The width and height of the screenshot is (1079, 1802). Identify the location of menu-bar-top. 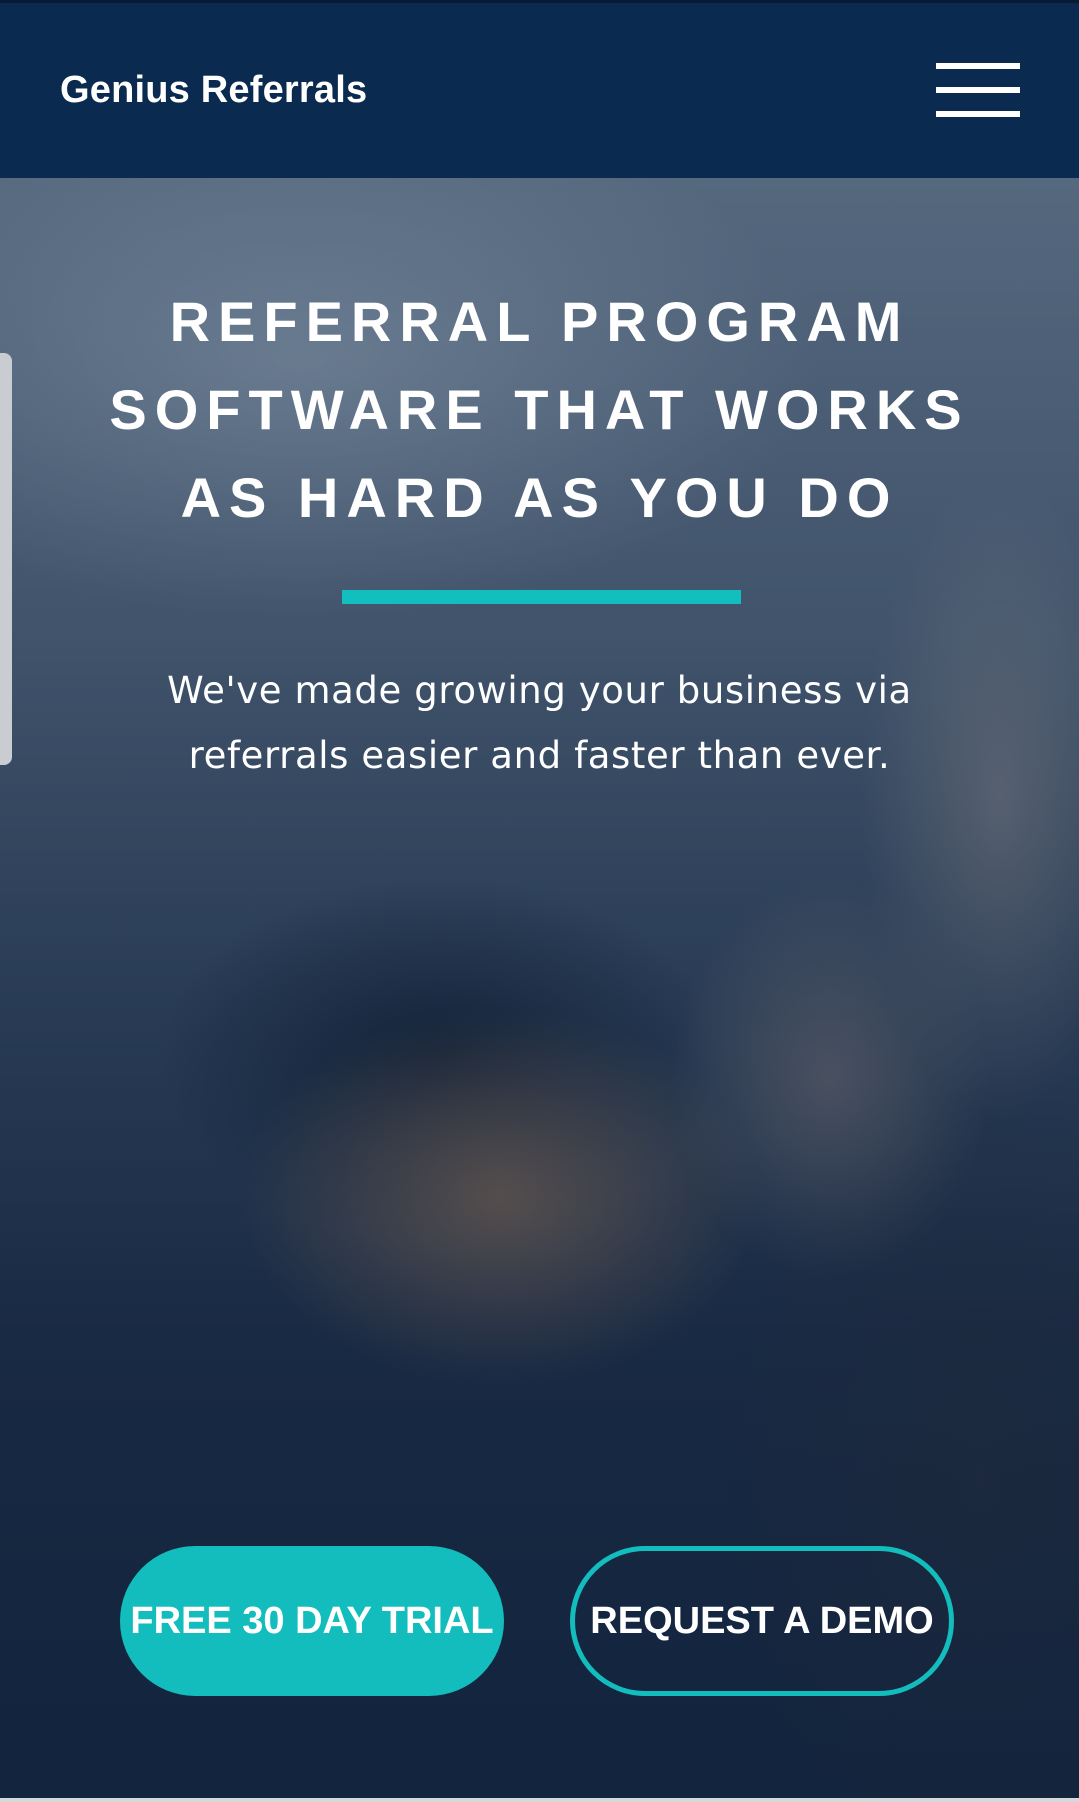
(978, 66).